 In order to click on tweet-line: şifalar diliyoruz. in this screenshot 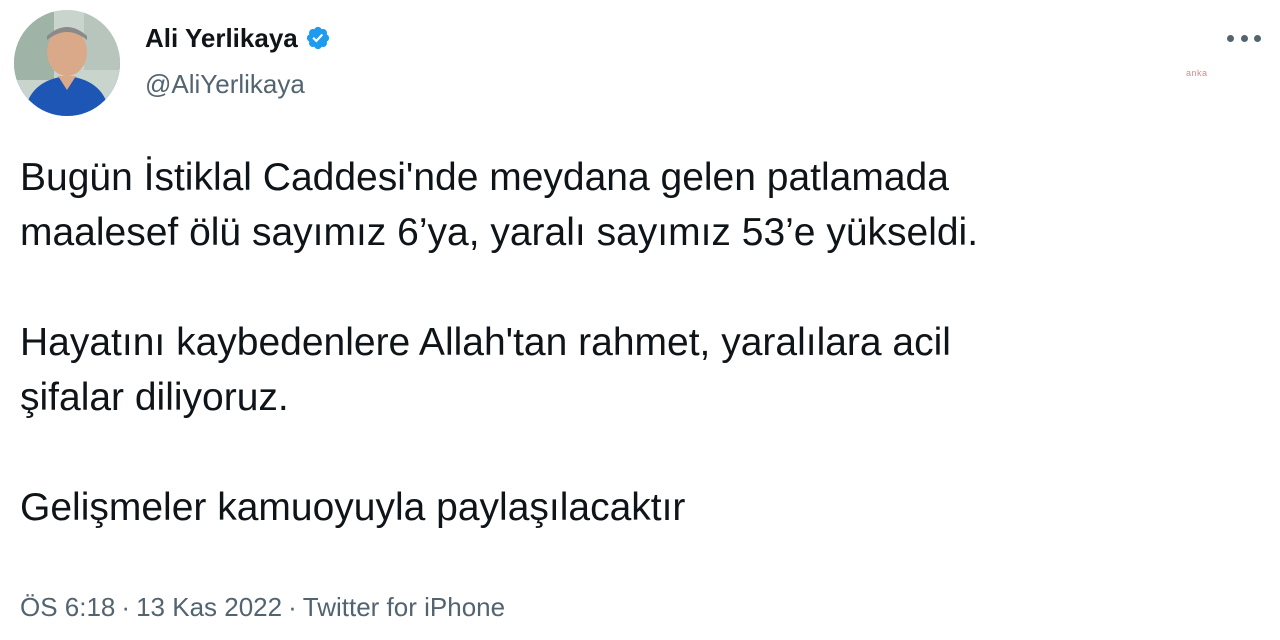, I will do `click(154, 397)`.